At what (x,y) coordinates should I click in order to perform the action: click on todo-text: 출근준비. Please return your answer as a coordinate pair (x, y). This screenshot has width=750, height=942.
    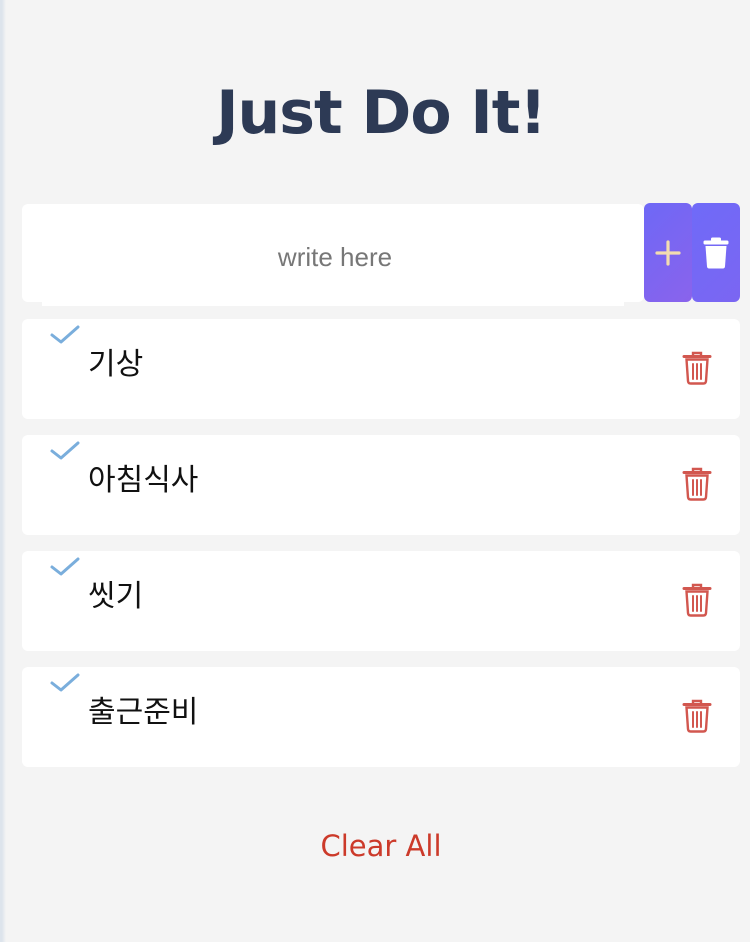
    Looking at the image, I should click on (143, 712).